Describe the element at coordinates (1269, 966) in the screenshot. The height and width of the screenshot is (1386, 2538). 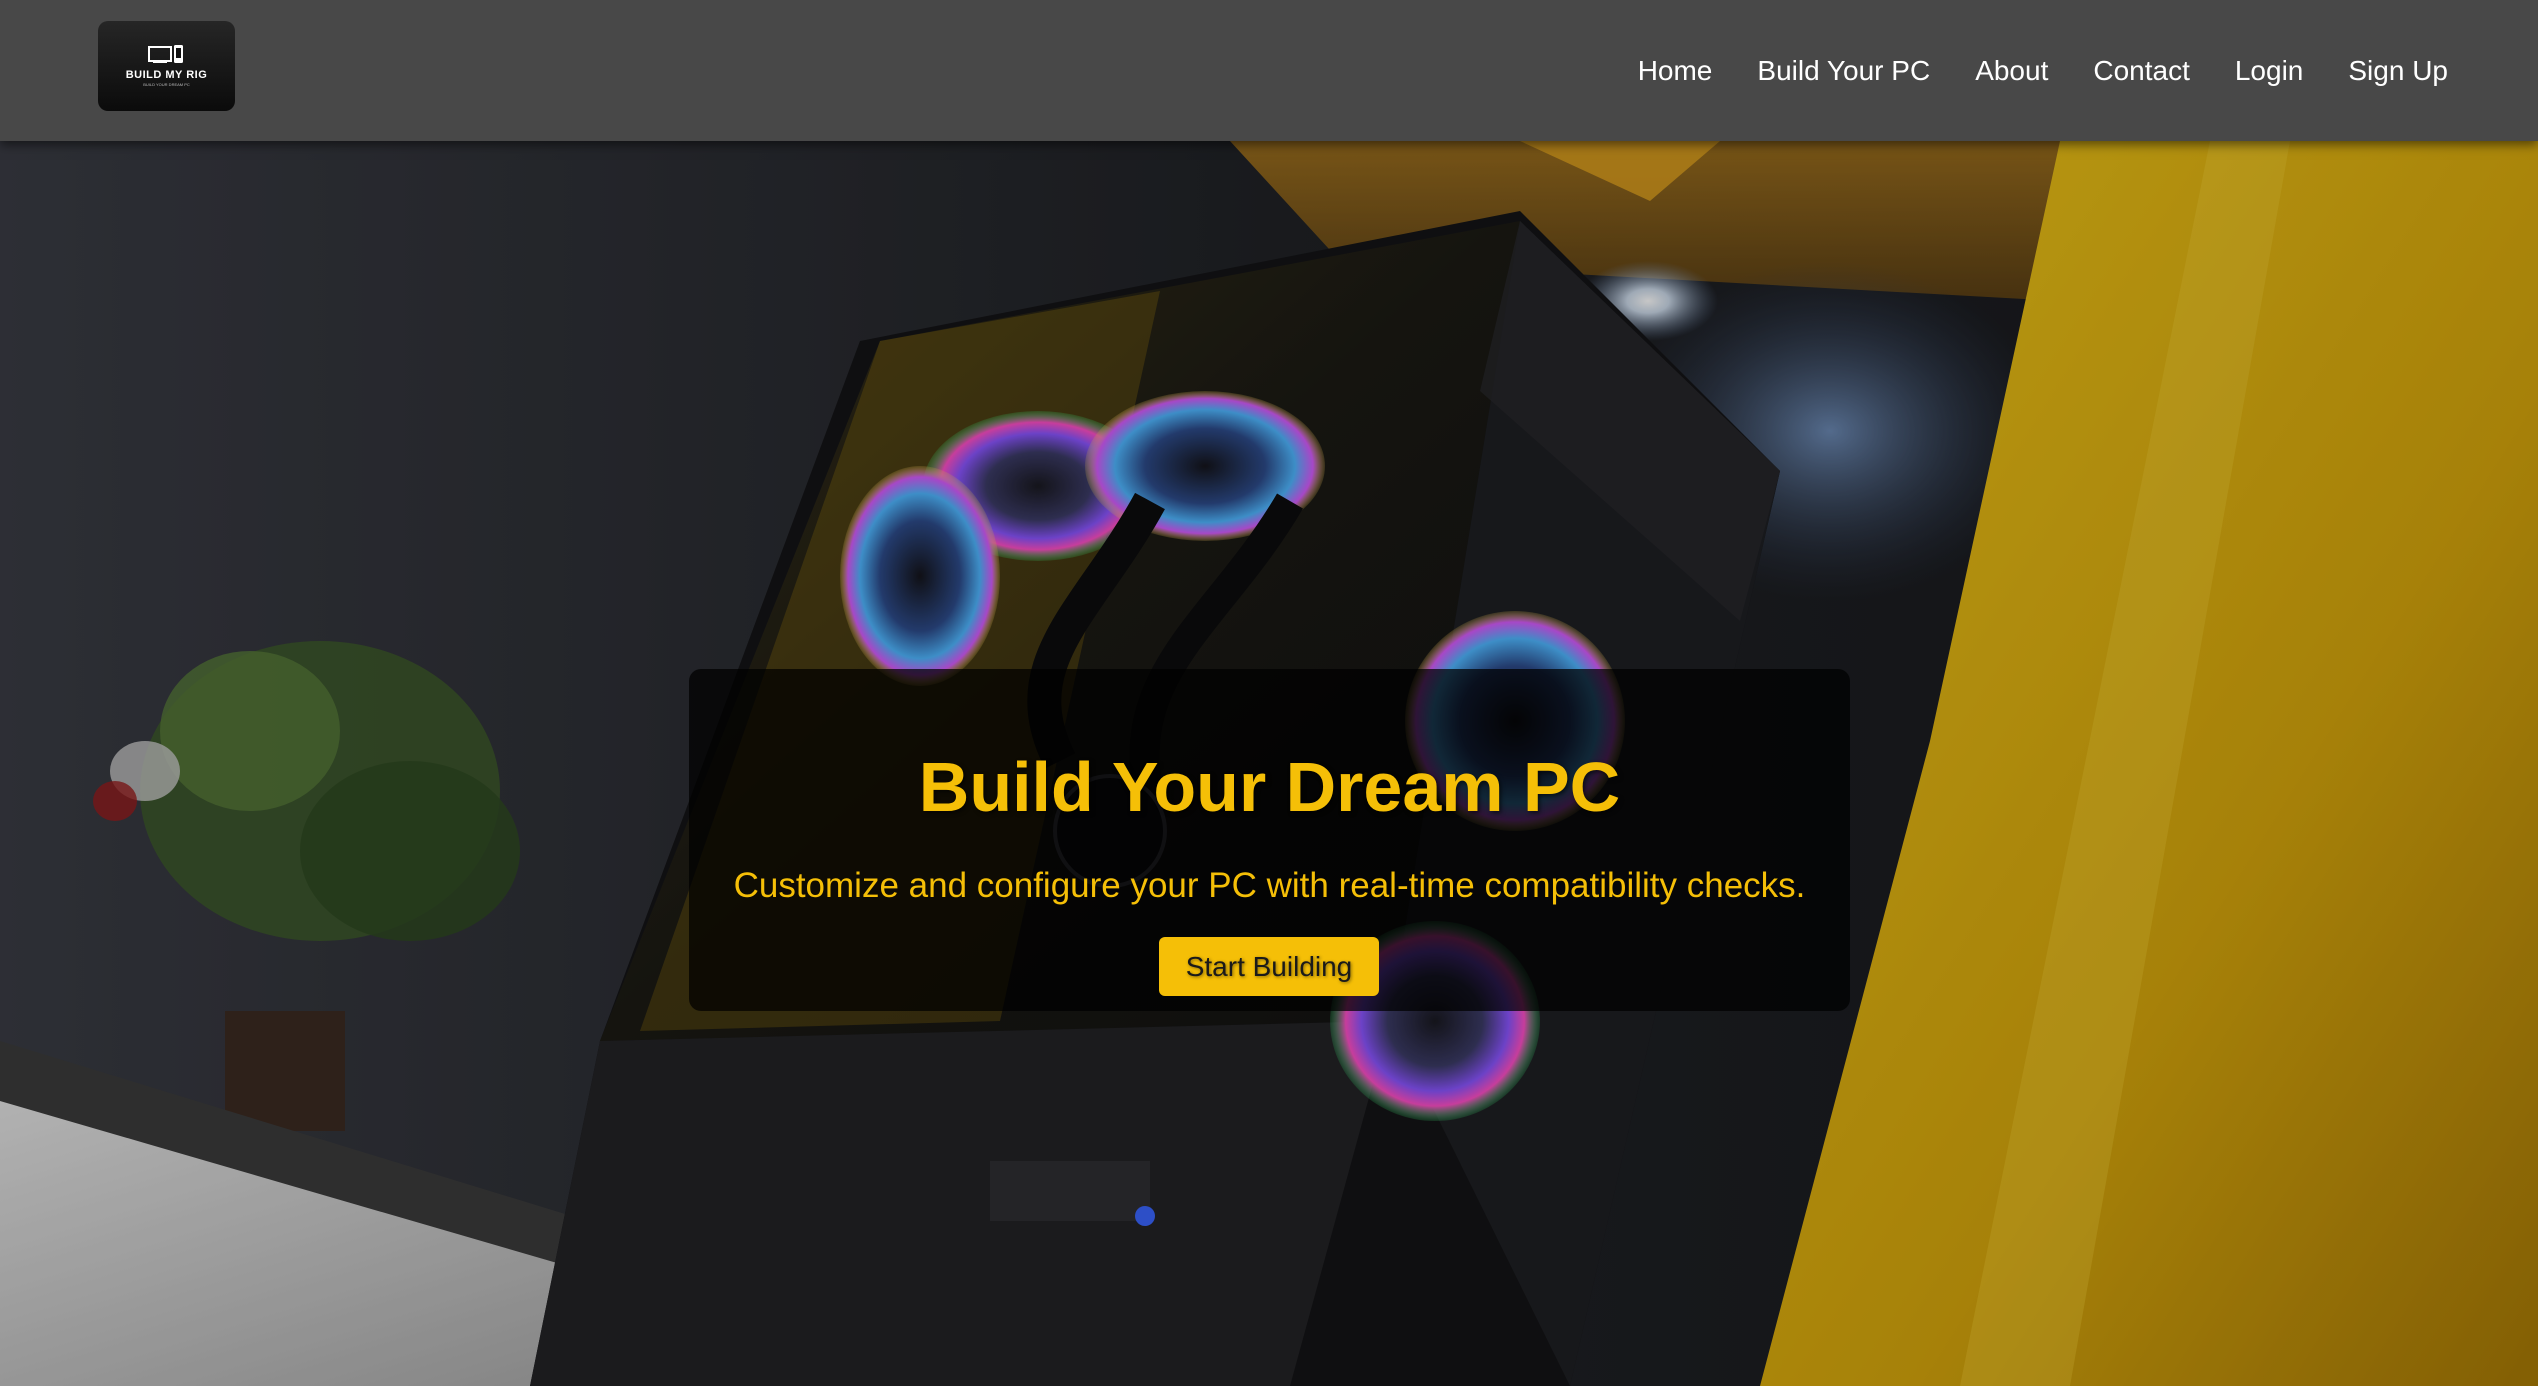
I see `start-building-button: Start Building` at that location.